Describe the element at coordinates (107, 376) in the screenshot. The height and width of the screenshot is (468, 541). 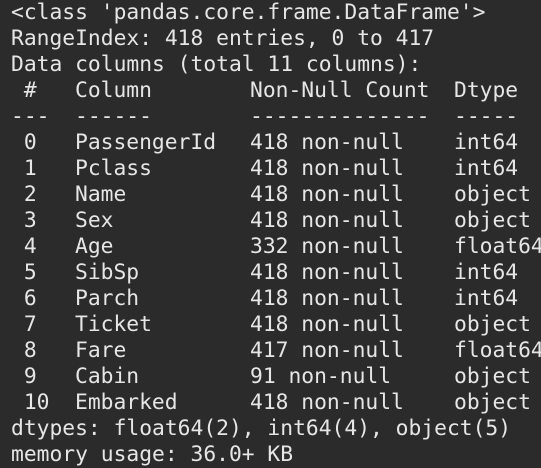
I see `row-column: Cabin` at that location.